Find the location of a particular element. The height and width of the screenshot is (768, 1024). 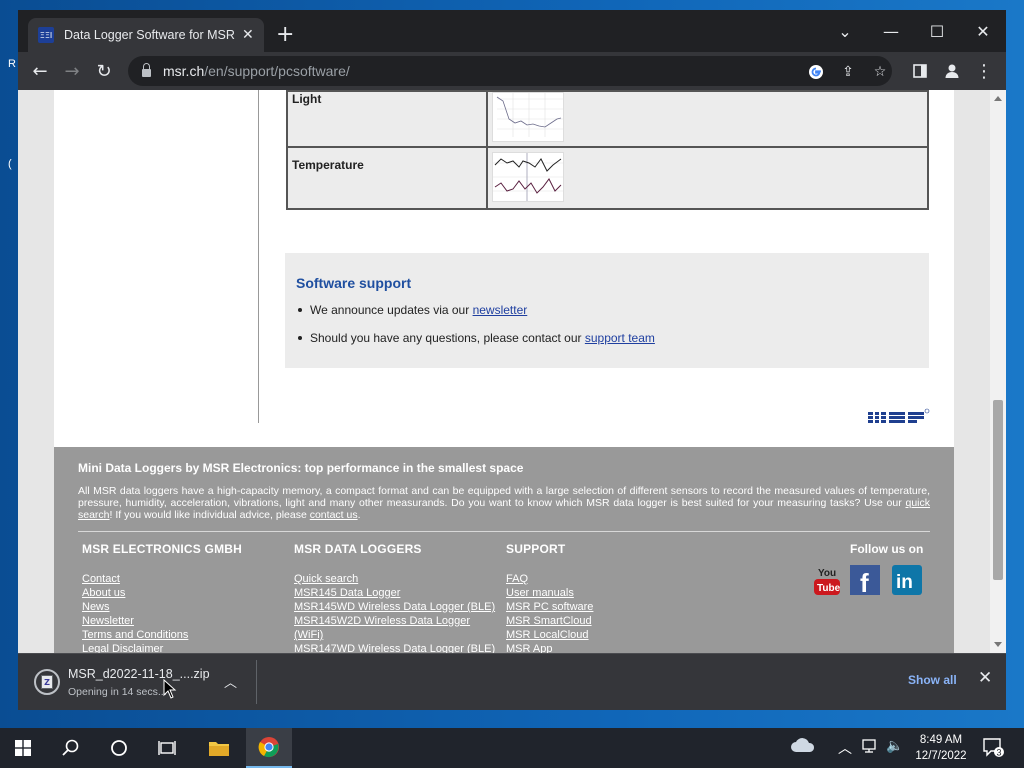

browser-tab: ΞΞΙ Data Logger Software for MSR Da ✕ is located at coordinates (146, 35).